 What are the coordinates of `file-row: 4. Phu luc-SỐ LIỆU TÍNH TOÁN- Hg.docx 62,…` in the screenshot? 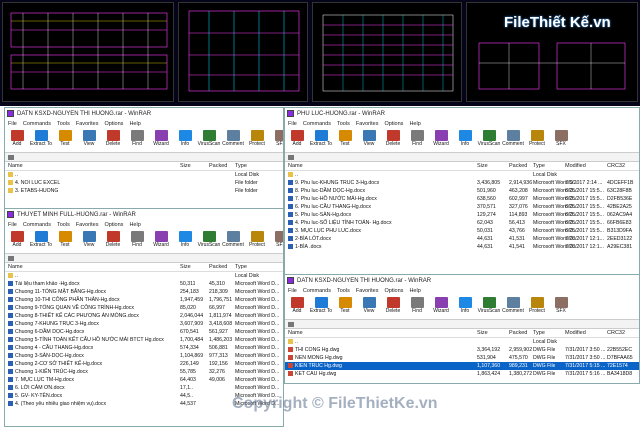 It's located at (462, 223).